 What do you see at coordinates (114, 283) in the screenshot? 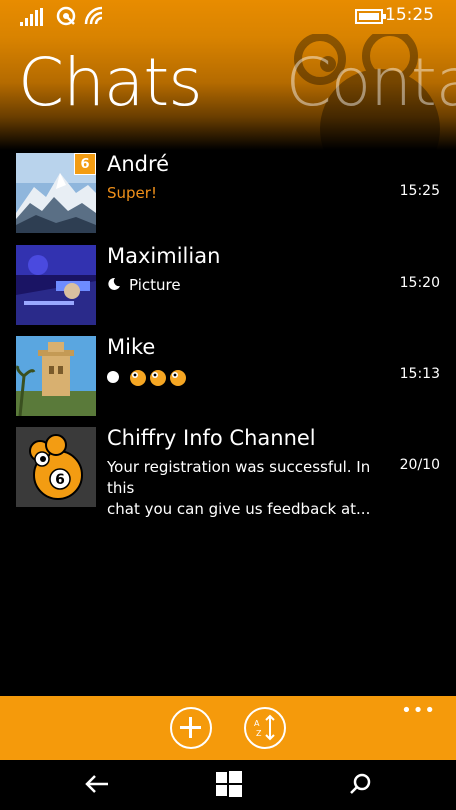
I see `camera-moon-icon` at bounding box center [114, 283].